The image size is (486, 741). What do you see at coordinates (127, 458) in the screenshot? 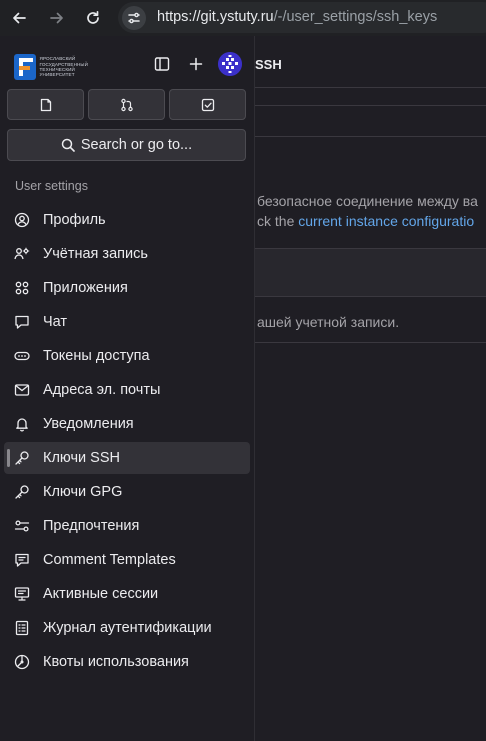
I see `sidebar-item-ssh-keys: Ключи SSH` at bounding box center [127, 458].